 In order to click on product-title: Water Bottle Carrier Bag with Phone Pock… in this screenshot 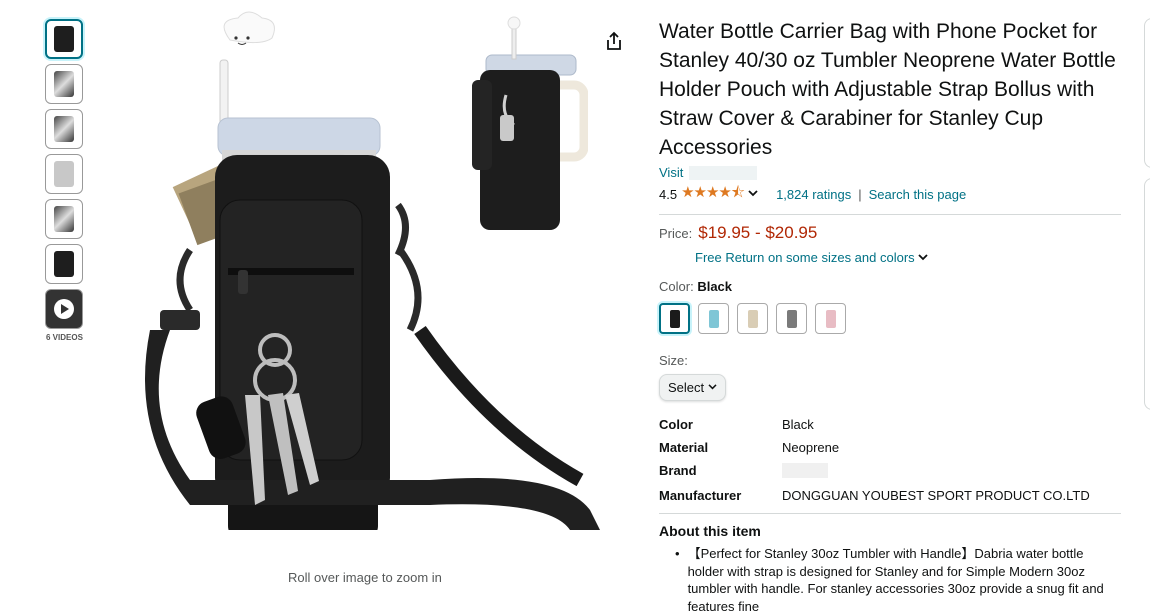, I will do `click(887, 89)`.